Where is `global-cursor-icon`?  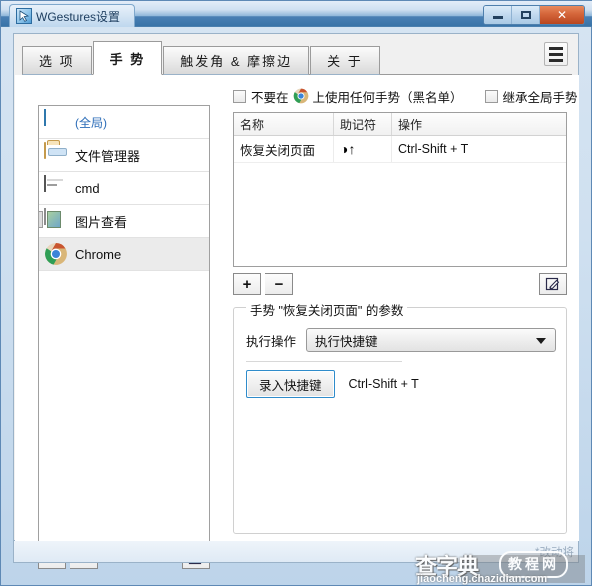
global-cursor-icon is located at coordinates (56, 121).